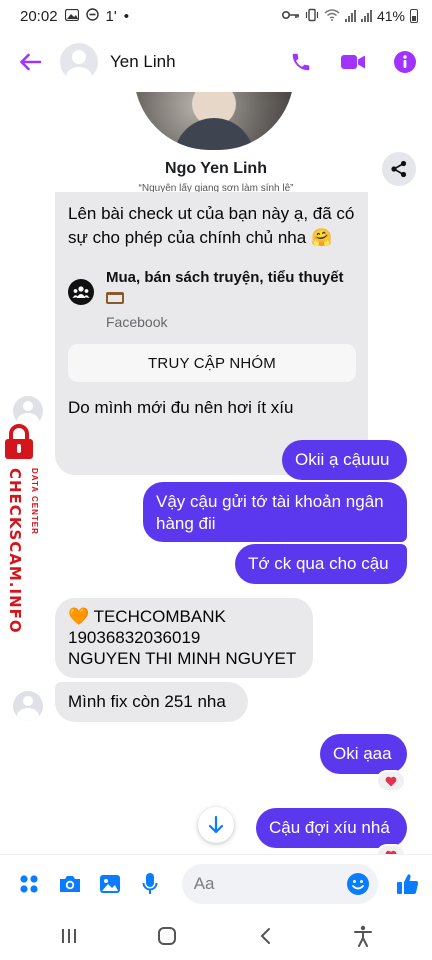  Describe the element at coordinates (151, 702) in the screenshot. I see `message-bubble-incoming: Mình fix còn 251 nha` at that location.